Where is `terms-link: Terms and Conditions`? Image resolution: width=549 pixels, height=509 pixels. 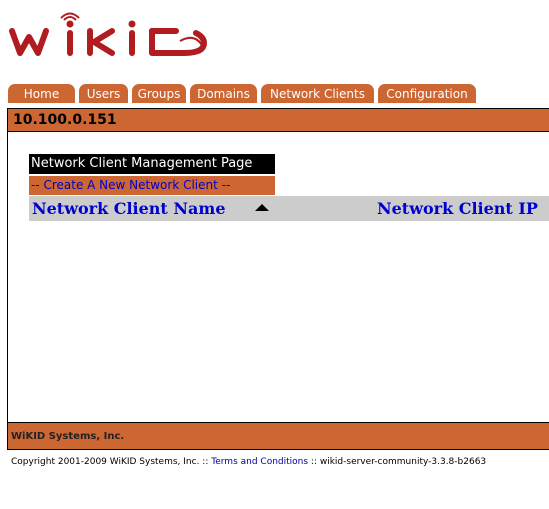 terms-link: Terms and Conditions is located at coordinates (259, 462).